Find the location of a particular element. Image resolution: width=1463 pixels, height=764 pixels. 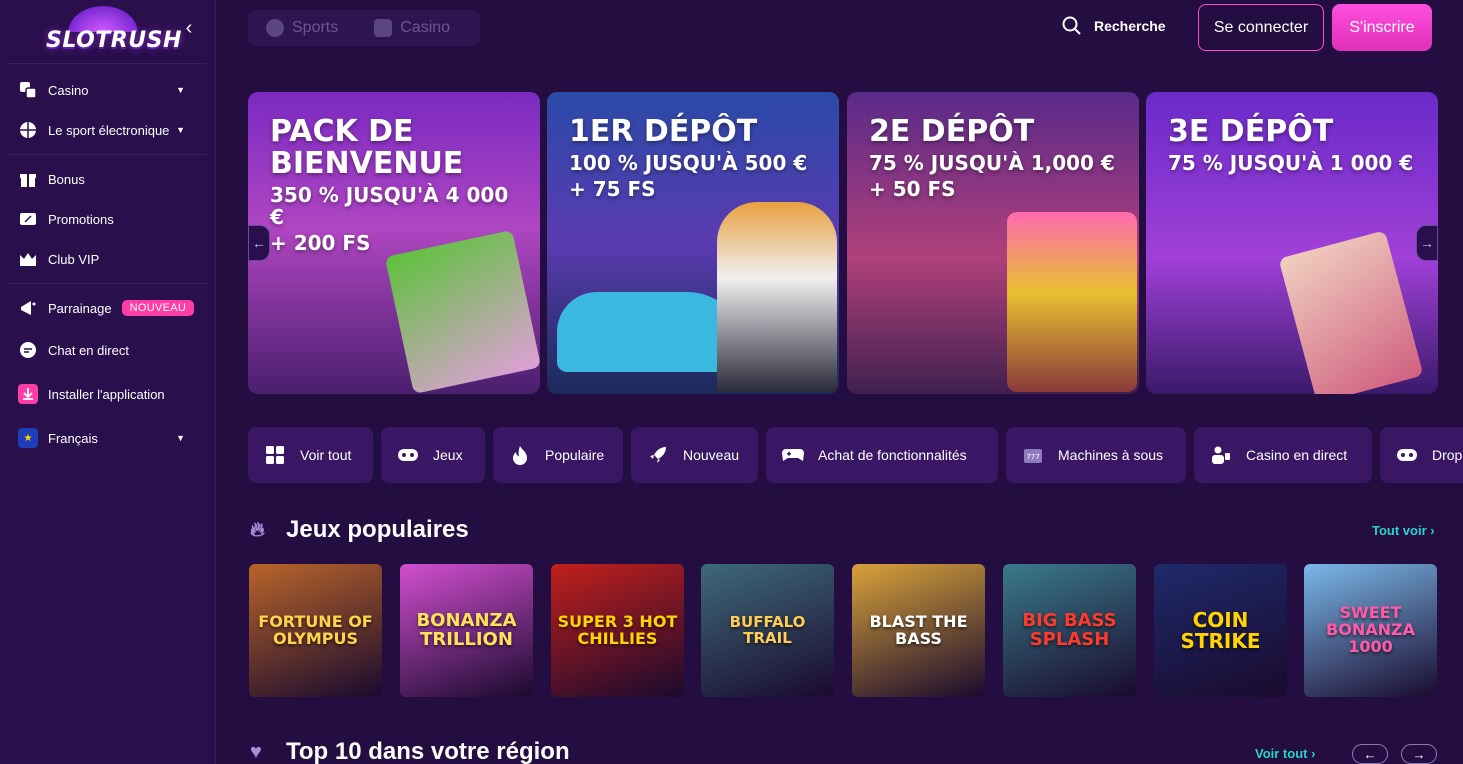

slot-machine-icon: 777 is located at coordinates (1033, 455).